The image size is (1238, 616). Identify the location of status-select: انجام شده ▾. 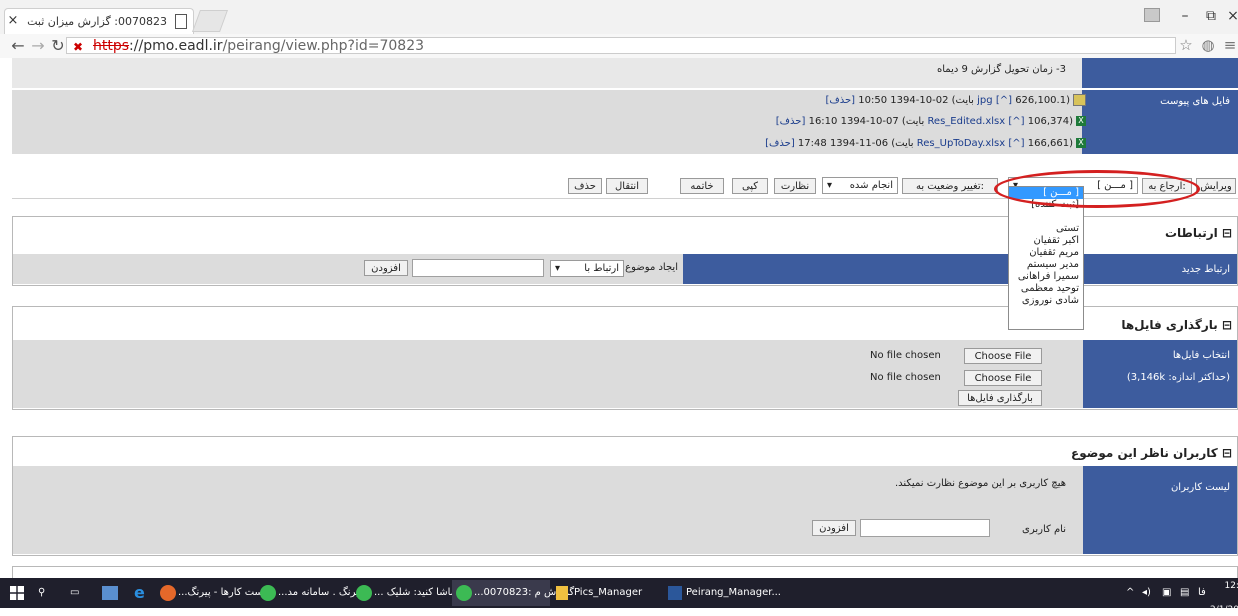
(860, 185).